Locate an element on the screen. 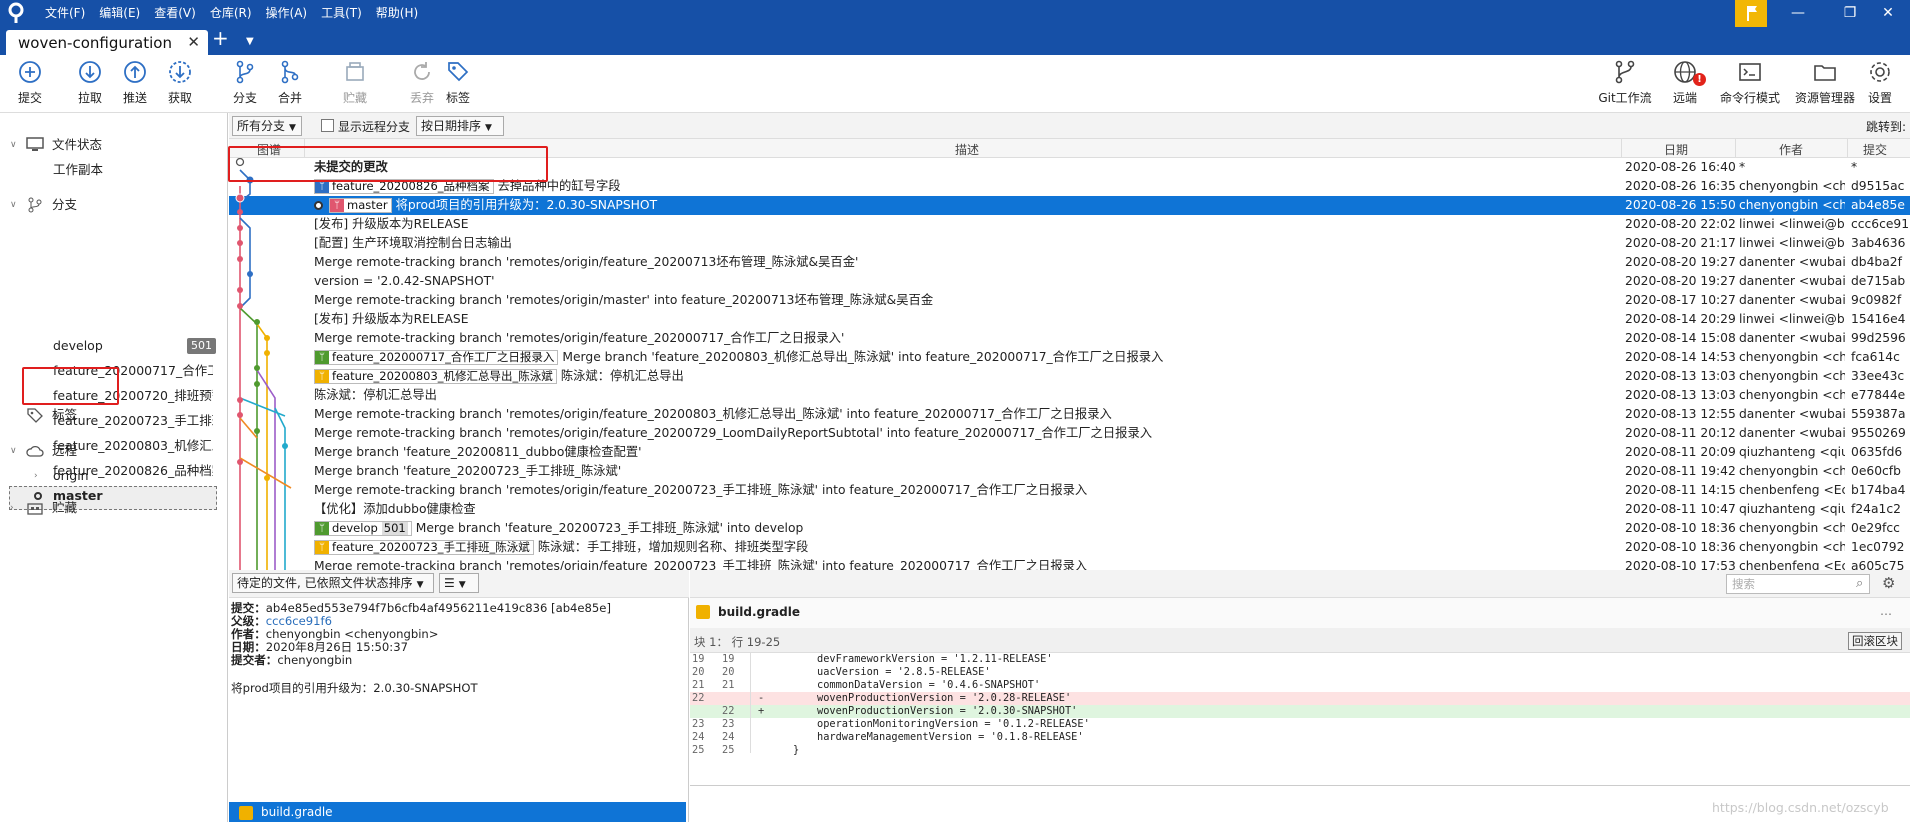 Image resolution: width=1910 pixels, height=822 pixels. toolbar-button-git-flow: Git工作流 is located at coordinates (1625, 82).